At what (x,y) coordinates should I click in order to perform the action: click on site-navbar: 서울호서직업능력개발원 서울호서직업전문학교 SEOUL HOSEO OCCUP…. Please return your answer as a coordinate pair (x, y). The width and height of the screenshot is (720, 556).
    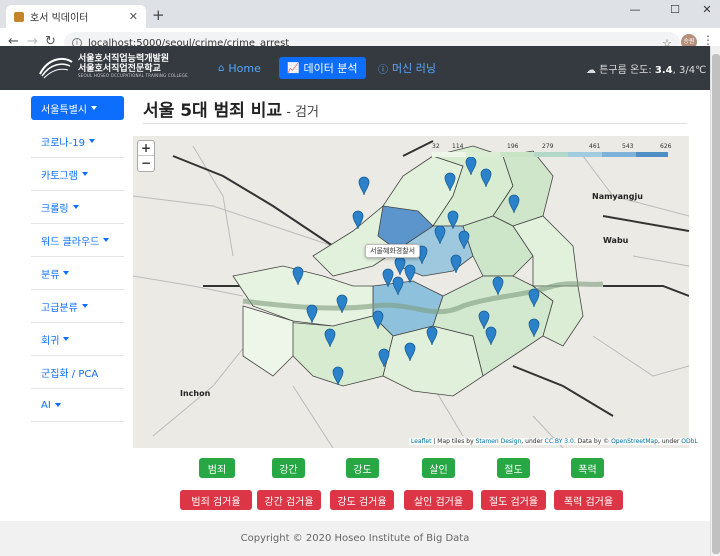
    Looking at the image, I should click on (355, 68).